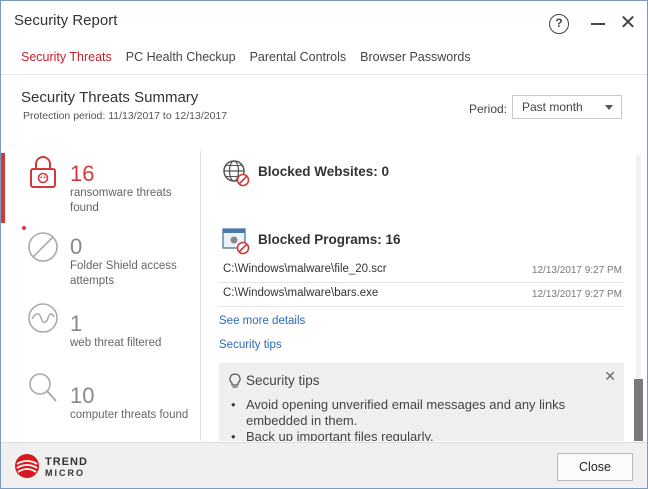  What do you see at coordinates (101, 186) in the screenshot?
I see `stat-ransomware: 16 ransomware threats found` at bounding box center [101, 186].